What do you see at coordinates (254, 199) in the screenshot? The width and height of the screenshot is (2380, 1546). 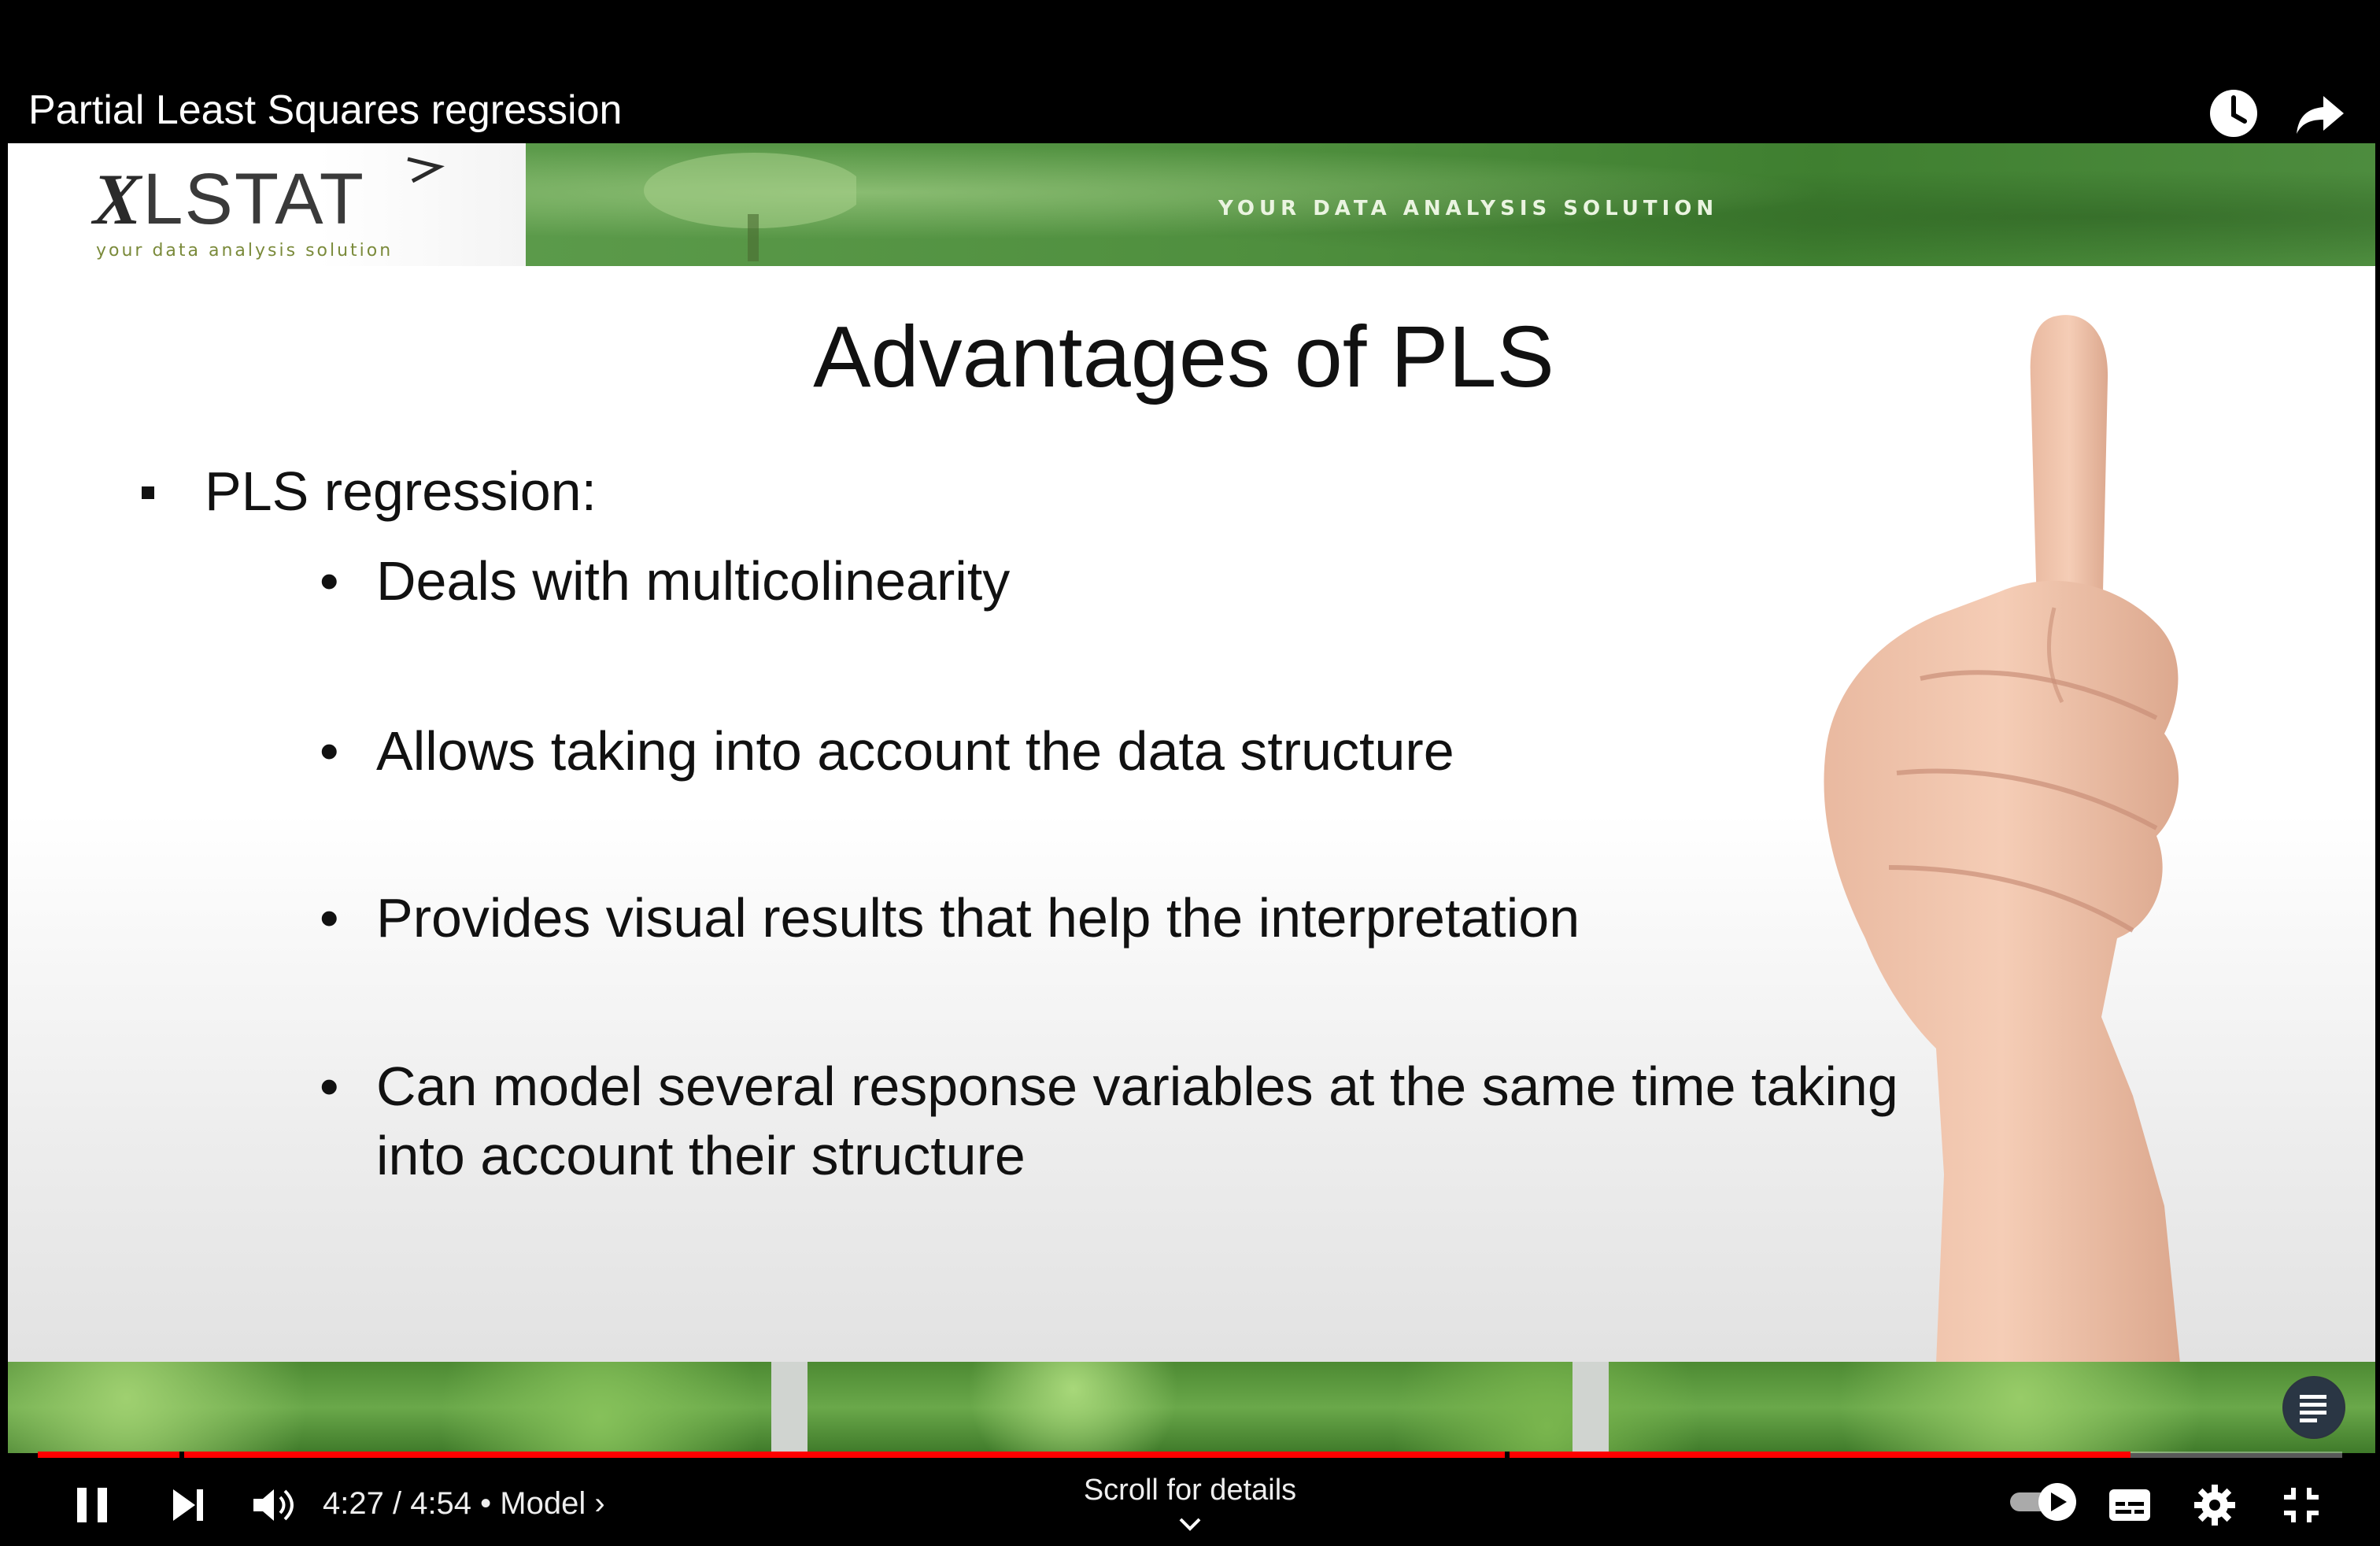 I see `logo-letters: LSTAT` at bounding box center [254, 199].